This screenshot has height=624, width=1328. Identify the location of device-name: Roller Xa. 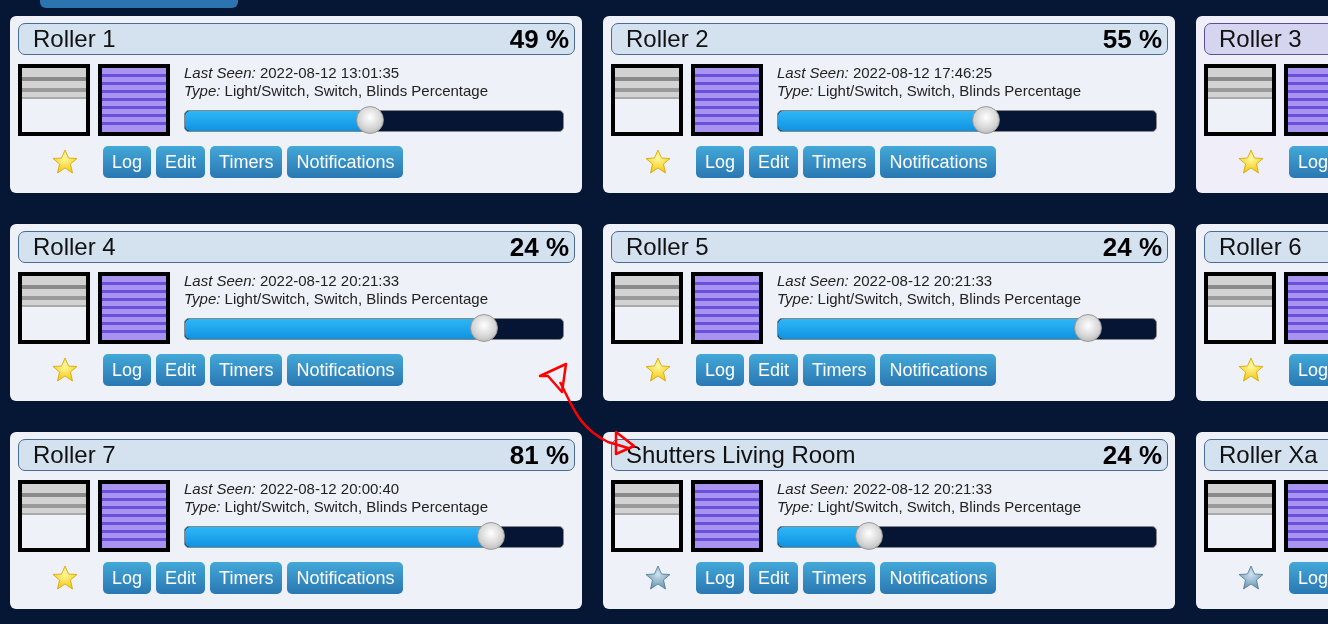
(1268, 455).